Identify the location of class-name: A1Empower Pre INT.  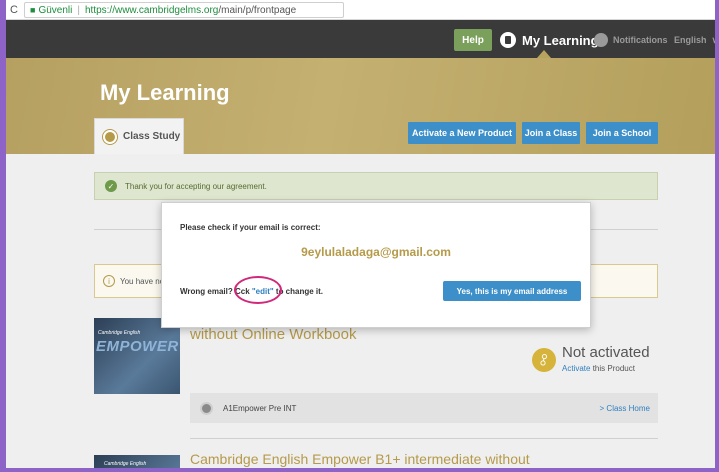
(260, 408).